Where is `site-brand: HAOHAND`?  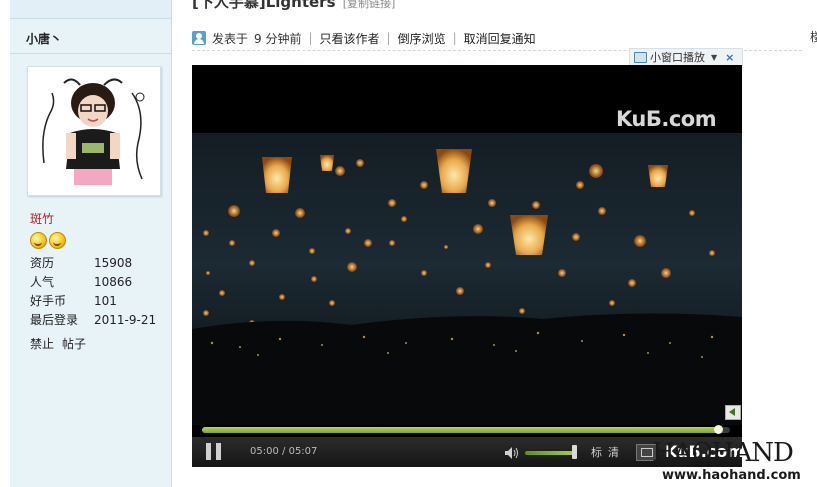
site-brand: HAOHAND is located at coordinates (723, 453).